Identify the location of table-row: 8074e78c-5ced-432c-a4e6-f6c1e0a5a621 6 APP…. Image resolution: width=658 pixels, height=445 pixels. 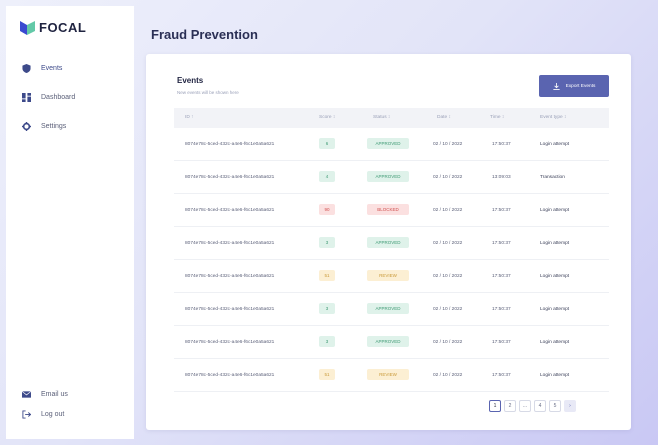
(391, 144).